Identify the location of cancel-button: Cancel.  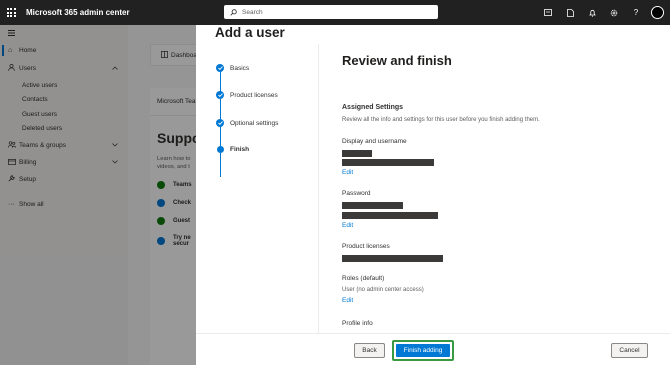
(629, 350).